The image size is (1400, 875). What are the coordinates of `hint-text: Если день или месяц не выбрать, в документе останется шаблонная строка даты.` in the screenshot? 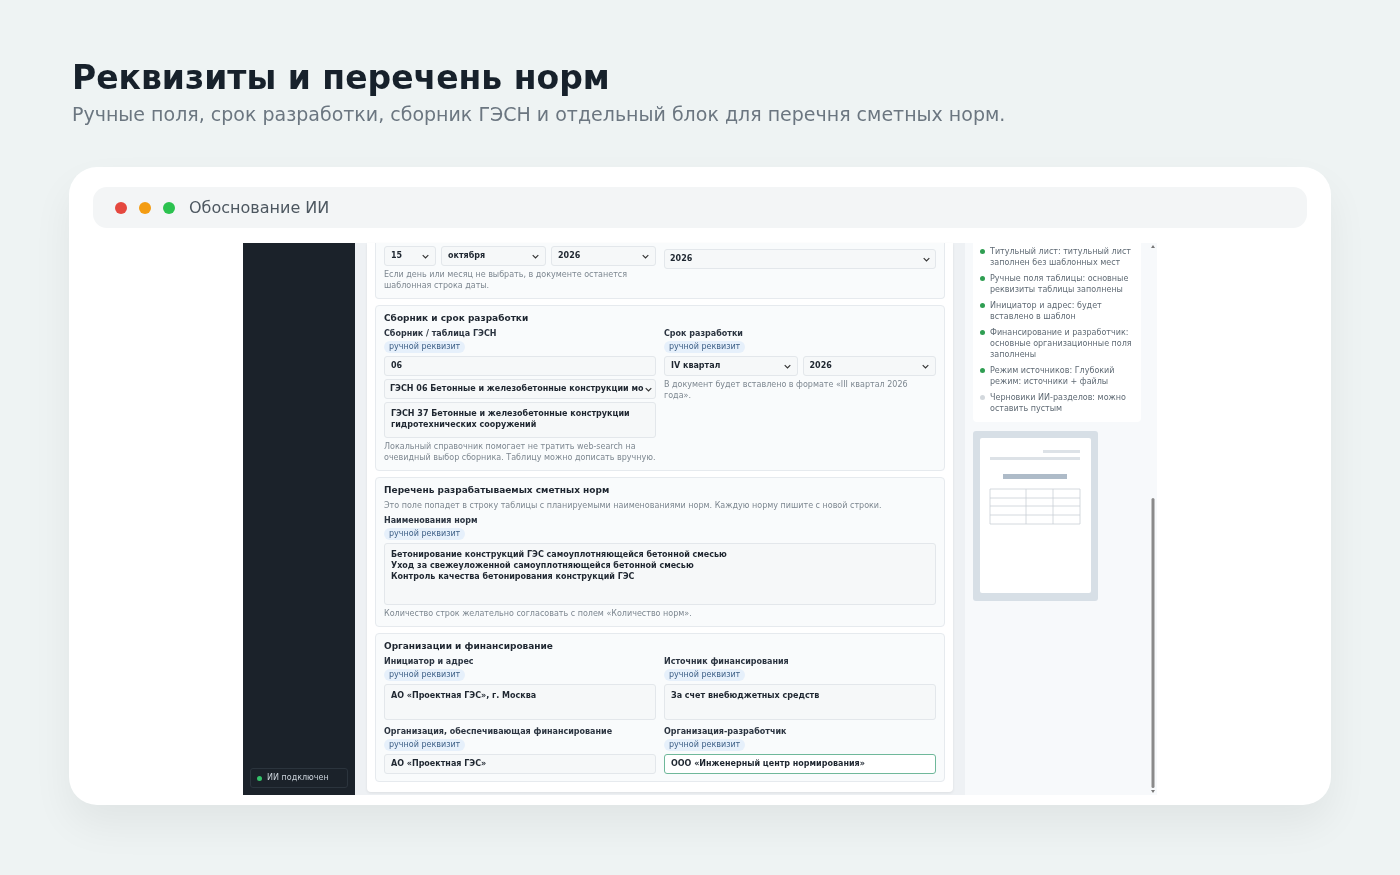 It's located at (506, 280).